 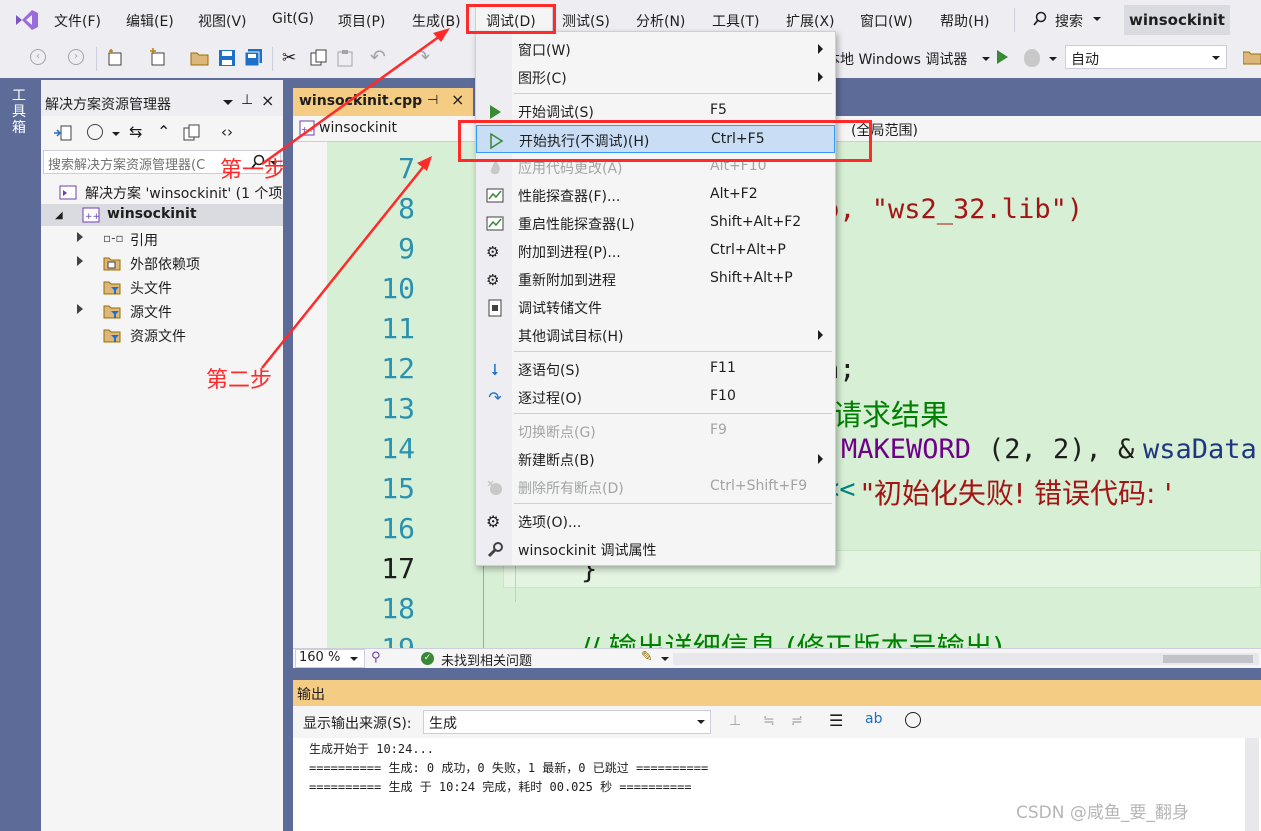 I want to click on annotation-arrows, so click(x=355, y=198).